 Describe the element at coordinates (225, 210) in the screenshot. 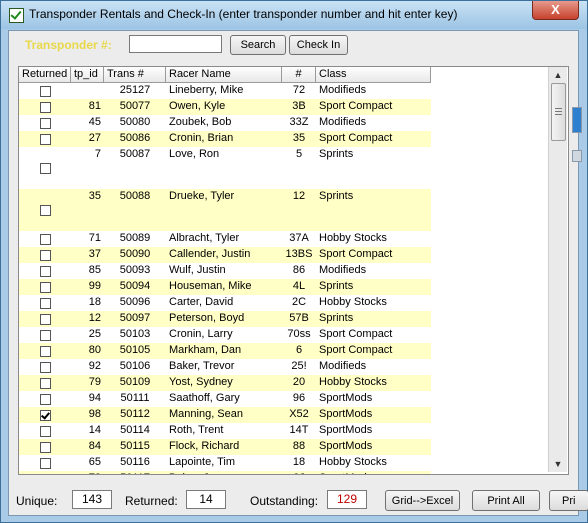

I see `table-row: 35 50088 Drueke, Tyler 12 Sprints` at that location.